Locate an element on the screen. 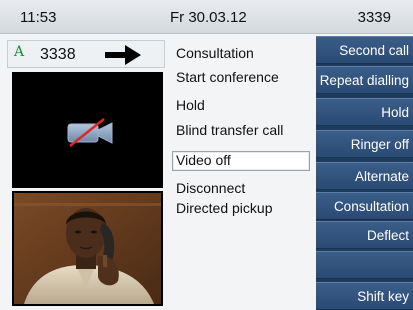  menu-item-directed-pickup: Directed pickup is located at coordinates (224, 208).